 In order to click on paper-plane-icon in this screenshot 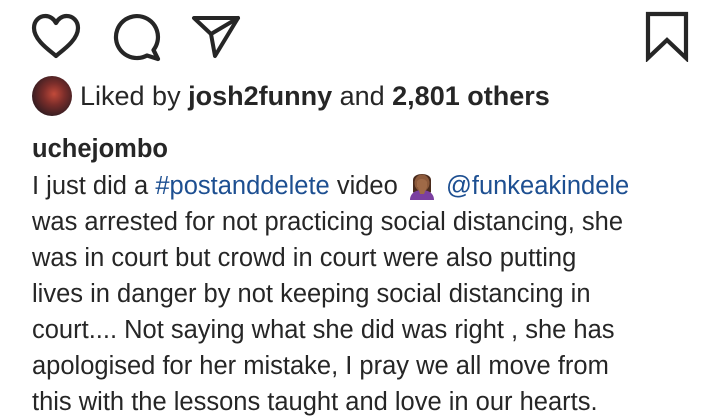, I will do `click(216, 37)`.